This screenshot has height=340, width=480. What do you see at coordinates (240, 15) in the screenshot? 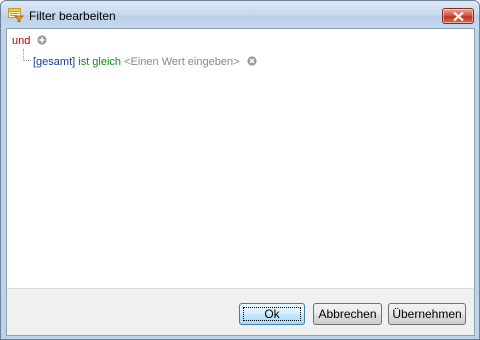
I see `title-bar: Filter bearbeiten` at bounding box center [240, 15].